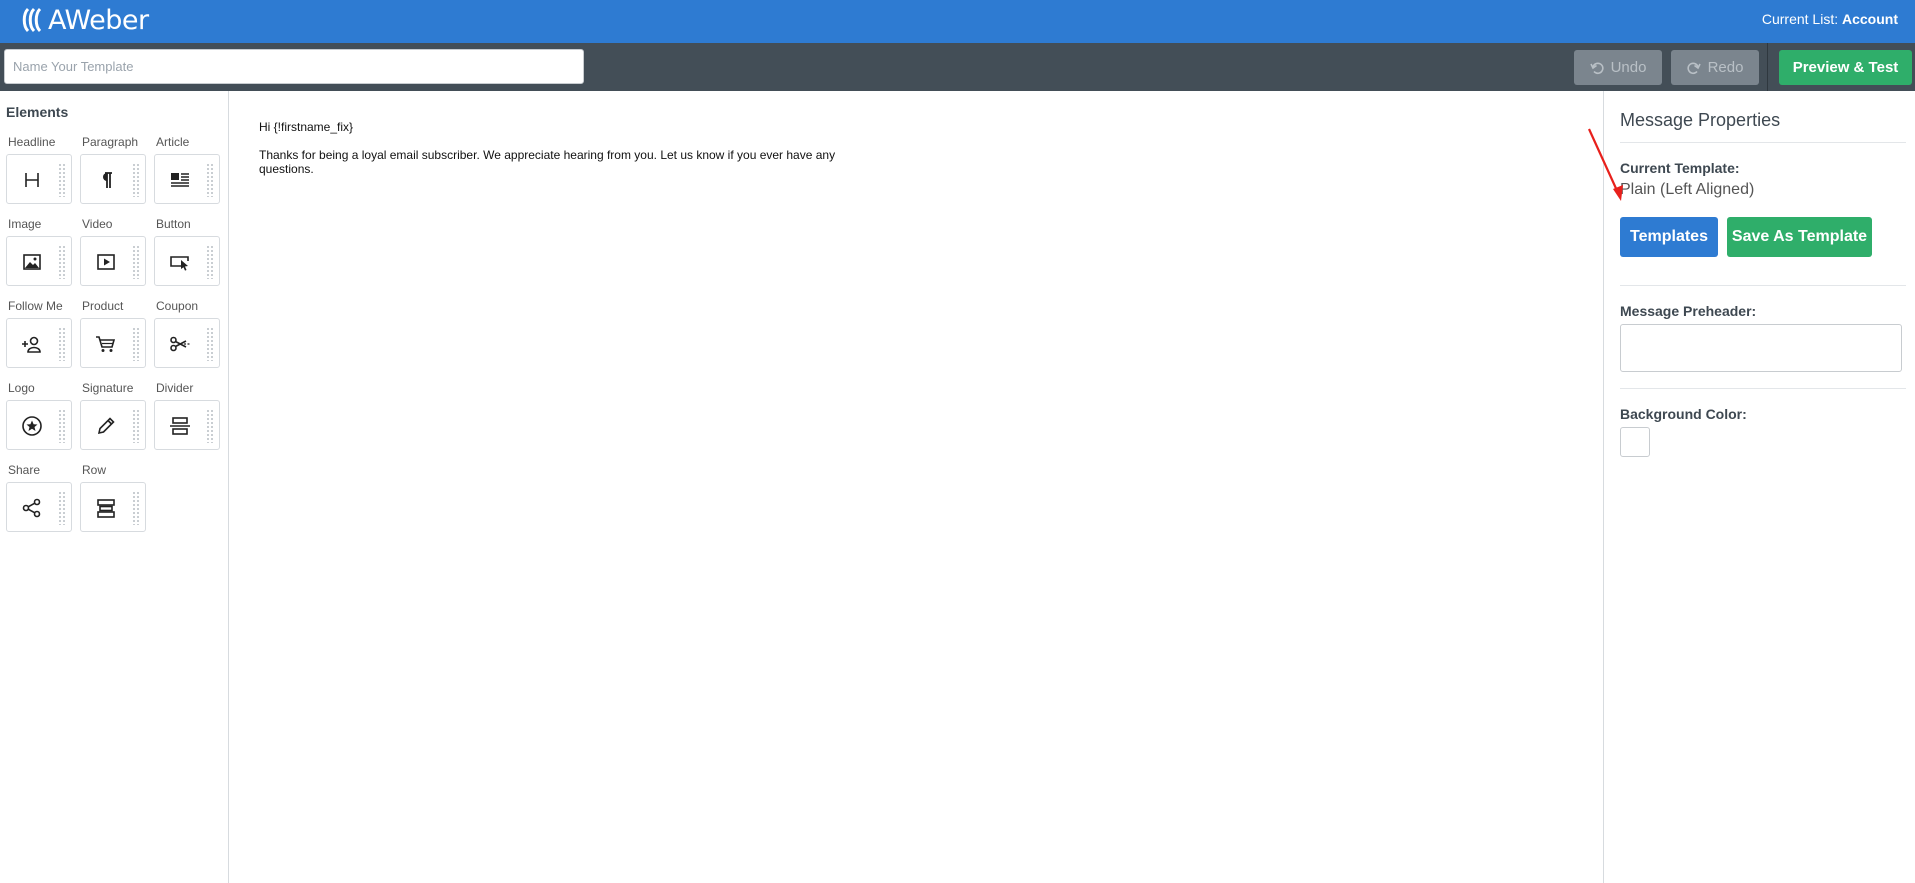  Describe the element at coordinates (24, 470) in the screenshot. I see `element-label: Share` at that location.